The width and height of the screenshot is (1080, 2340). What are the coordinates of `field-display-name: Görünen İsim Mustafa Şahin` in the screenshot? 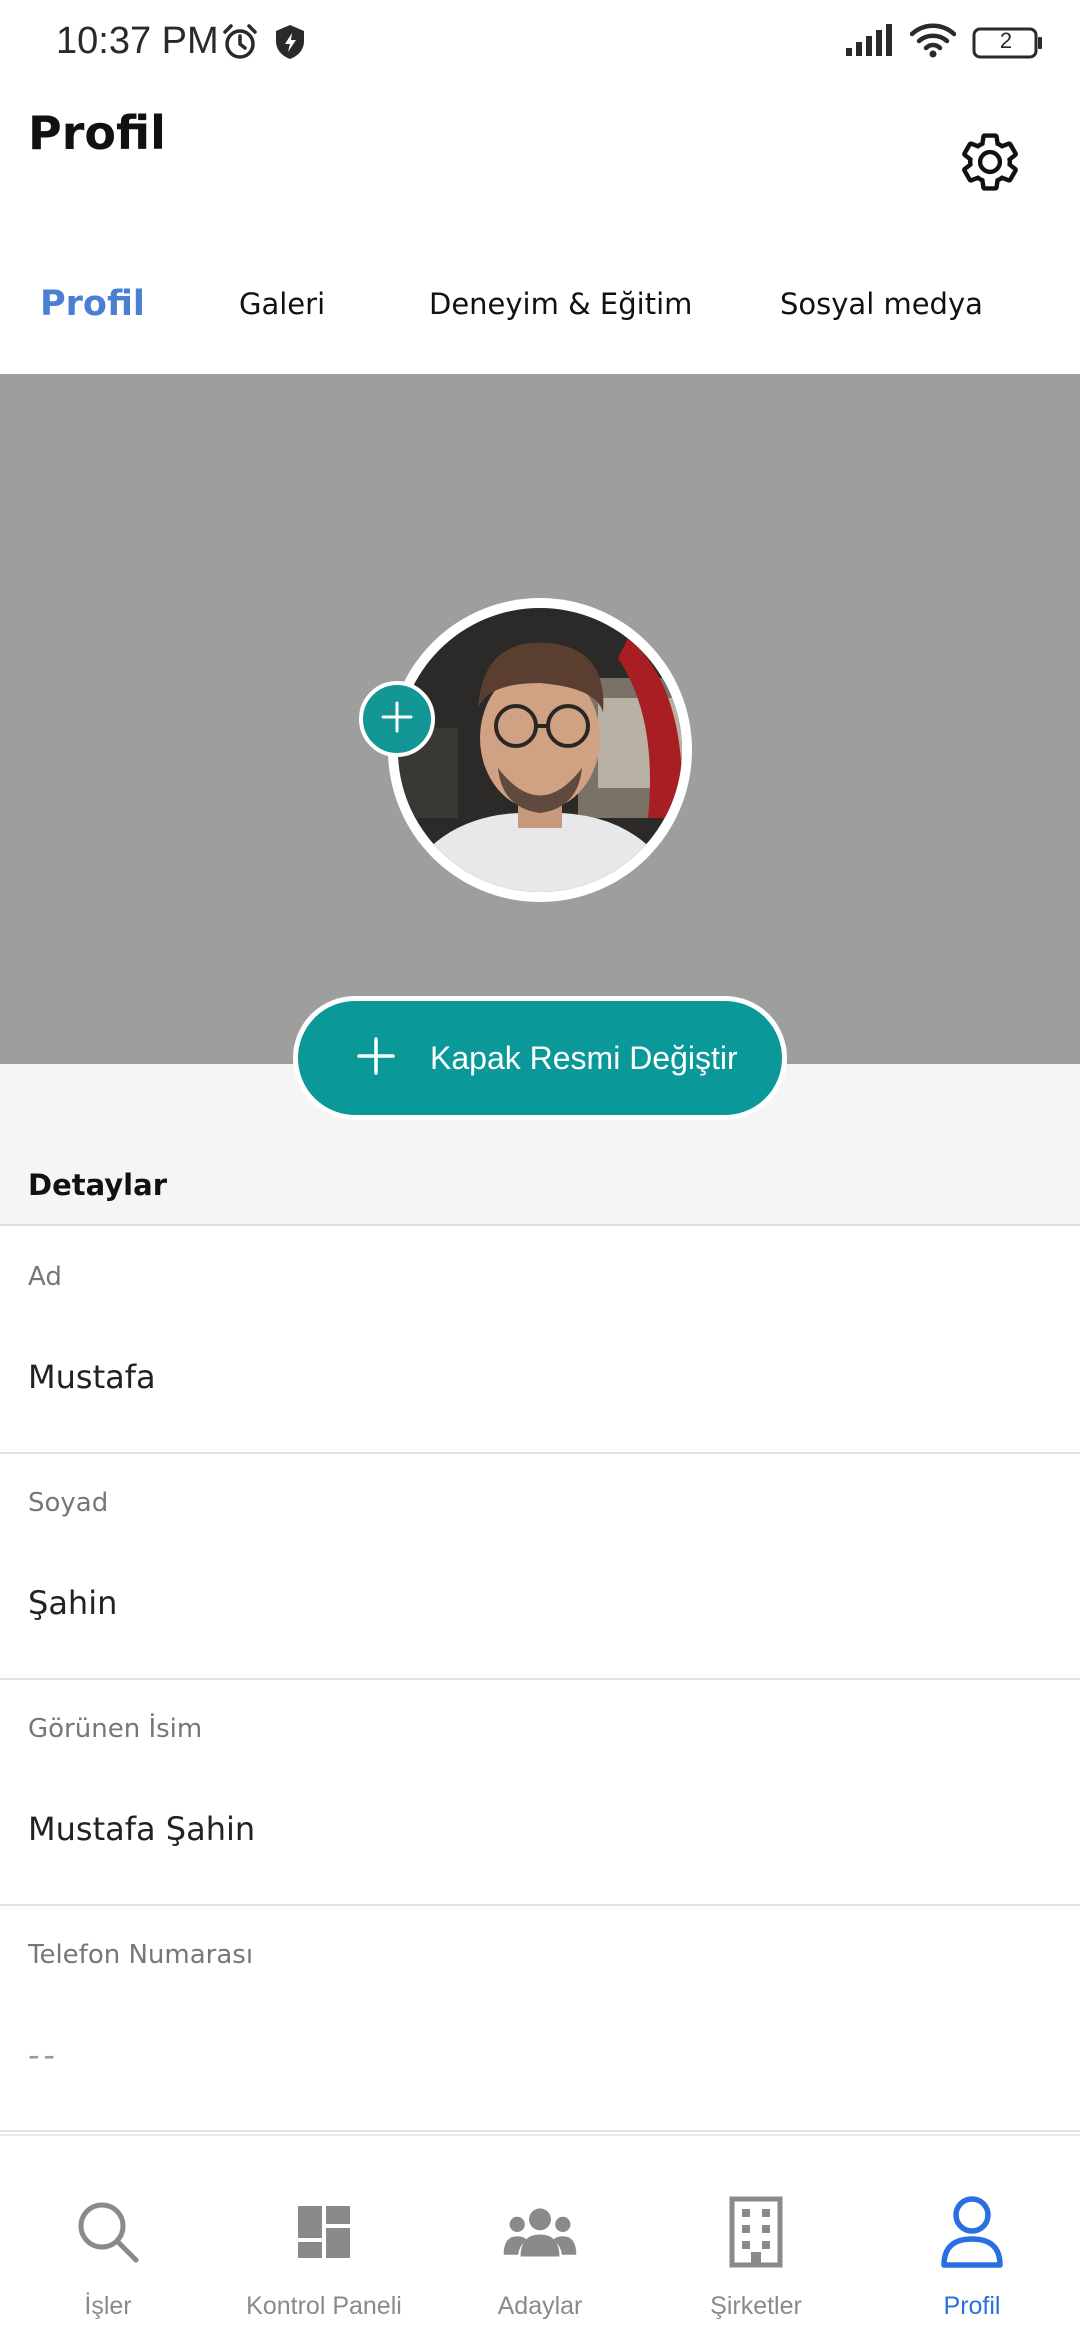 It's located at (540, 1793).